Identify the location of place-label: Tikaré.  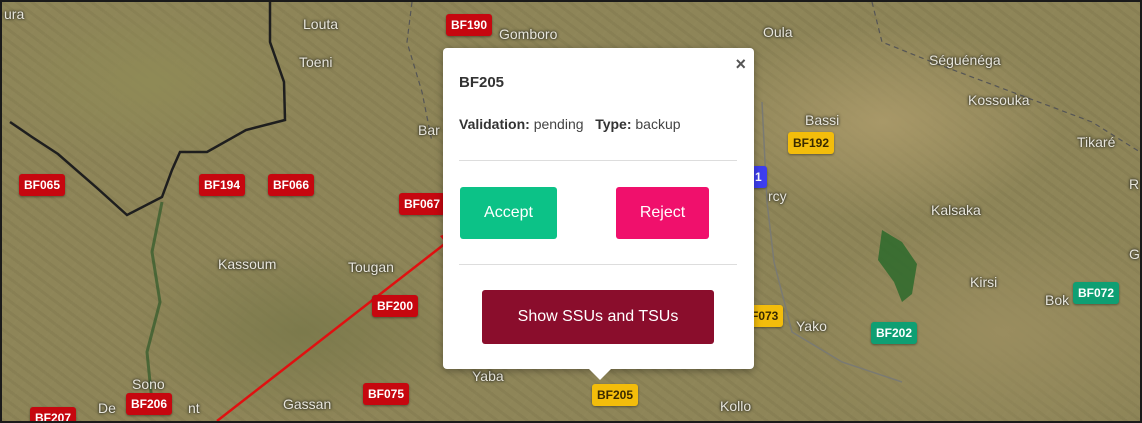
(1096, 142).